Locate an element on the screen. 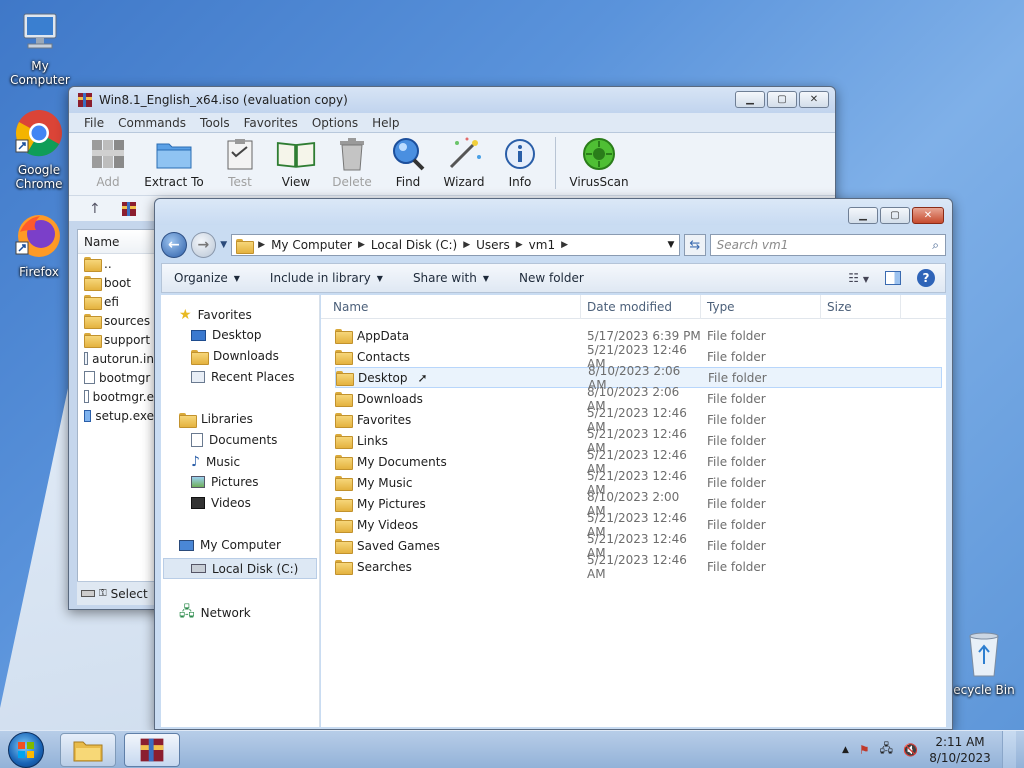  nav-libraries: Libraries is located at coordinates (216, 420).